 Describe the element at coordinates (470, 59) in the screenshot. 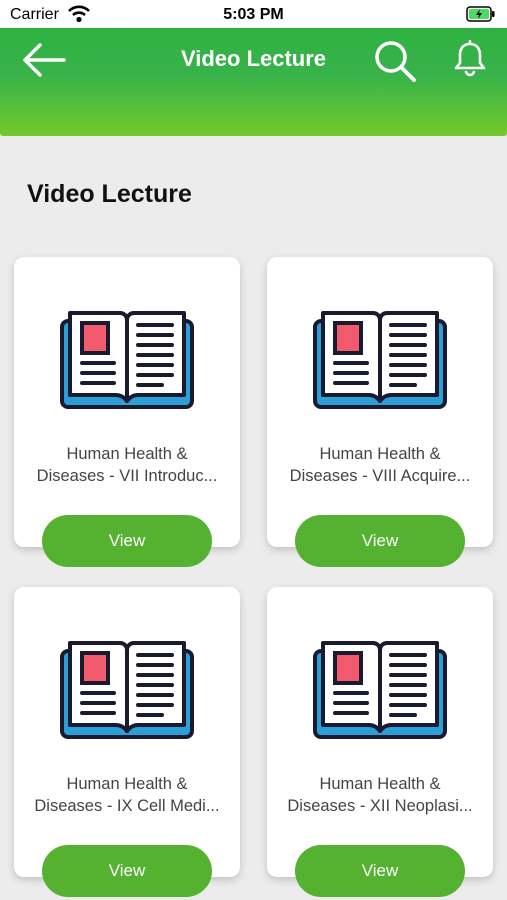

I see `bell-icon` at that location.